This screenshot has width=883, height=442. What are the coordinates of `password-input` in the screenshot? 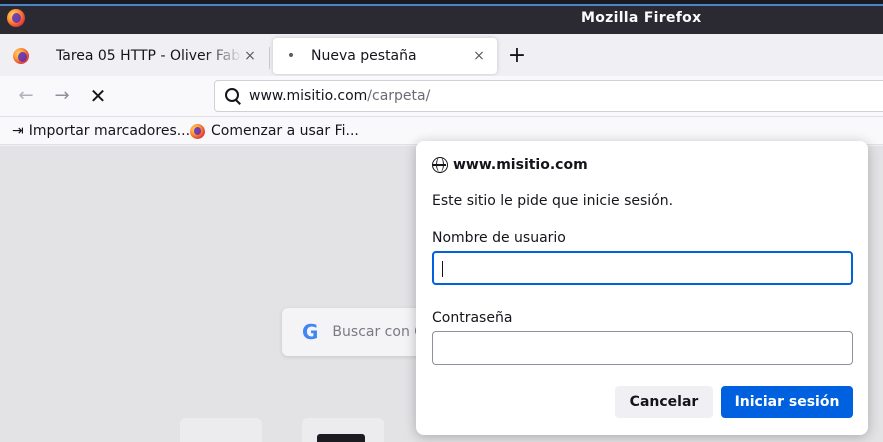 It's located at (642, 348).